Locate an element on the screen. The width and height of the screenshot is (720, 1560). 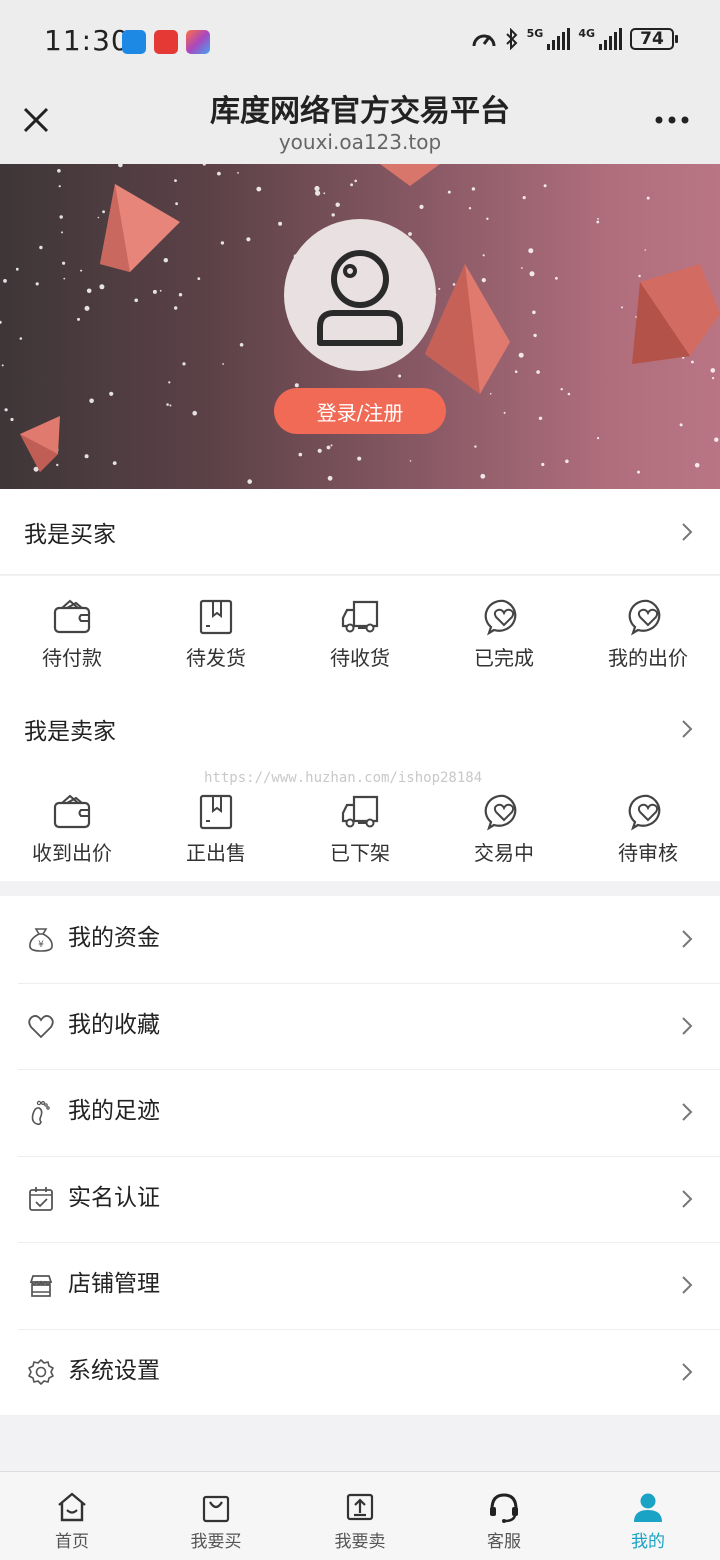
order-status-label: 待发货 is located at coordinates (216, 658).